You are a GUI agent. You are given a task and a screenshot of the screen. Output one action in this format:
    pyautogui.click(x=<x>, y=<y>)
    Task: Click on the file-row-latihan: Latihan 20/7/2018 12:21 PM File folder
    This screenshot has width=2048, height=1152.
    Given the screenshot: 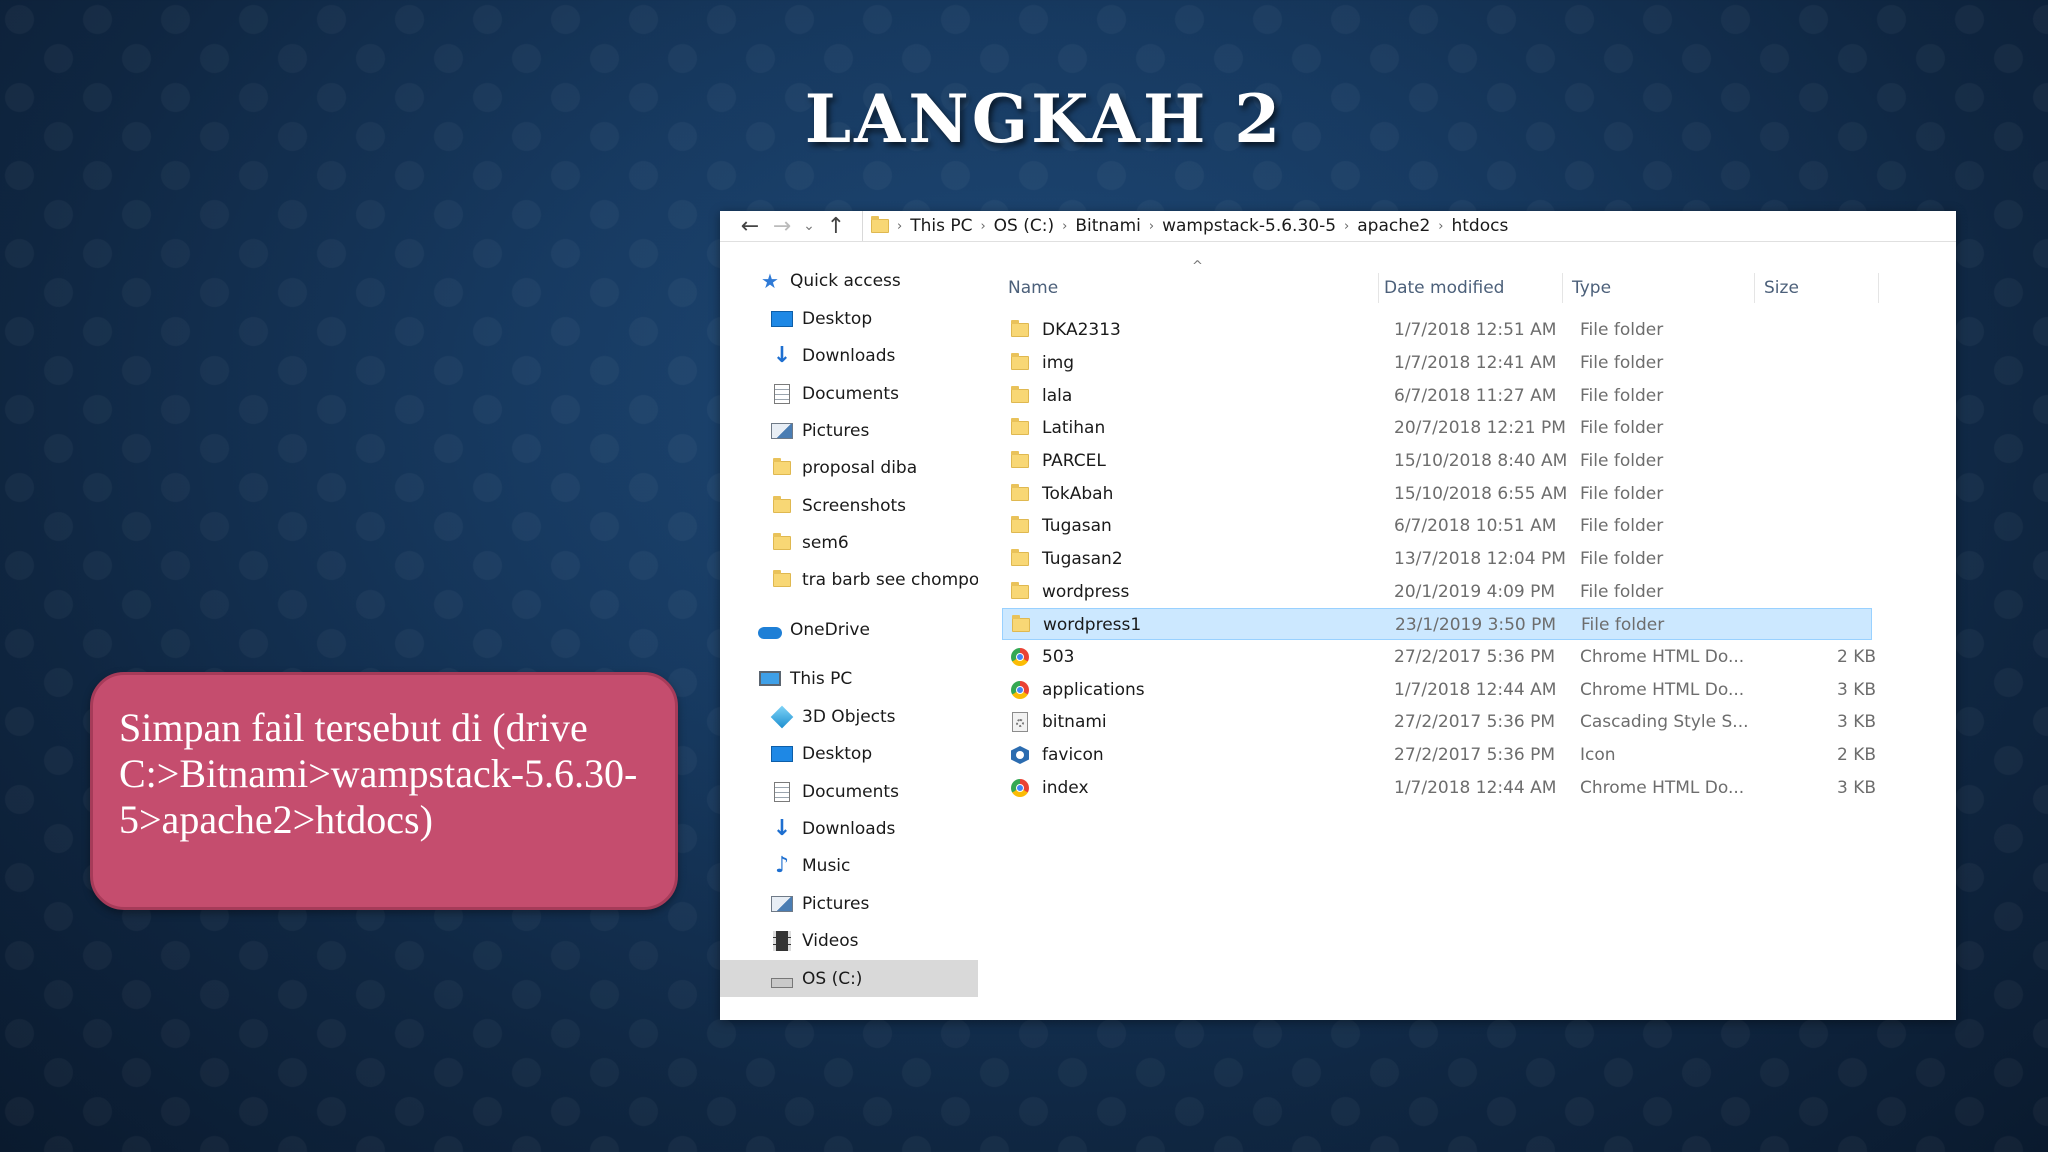 What is the action you would take?
    pyautogui.click(x=1437, y=428)
    